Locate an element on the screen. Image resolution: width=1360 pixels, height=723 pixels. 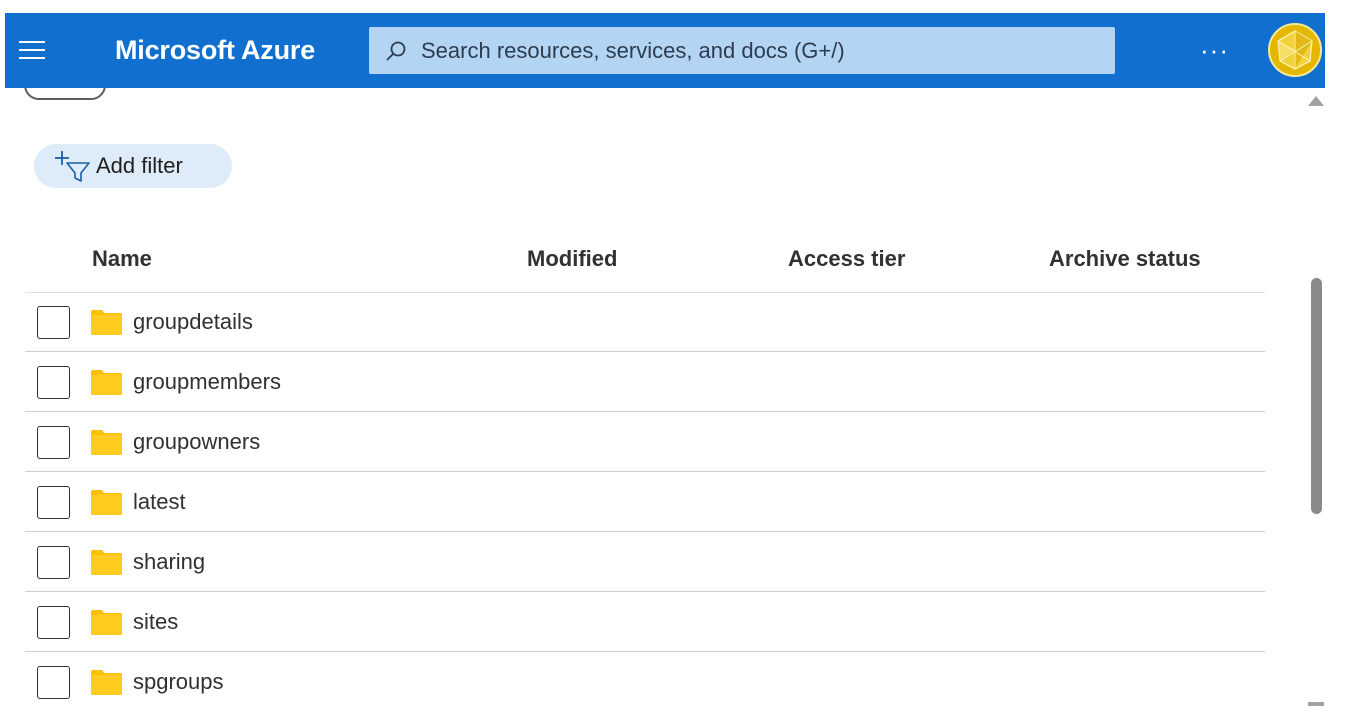
row-name: groupowners is located at coordinates (196, 442).